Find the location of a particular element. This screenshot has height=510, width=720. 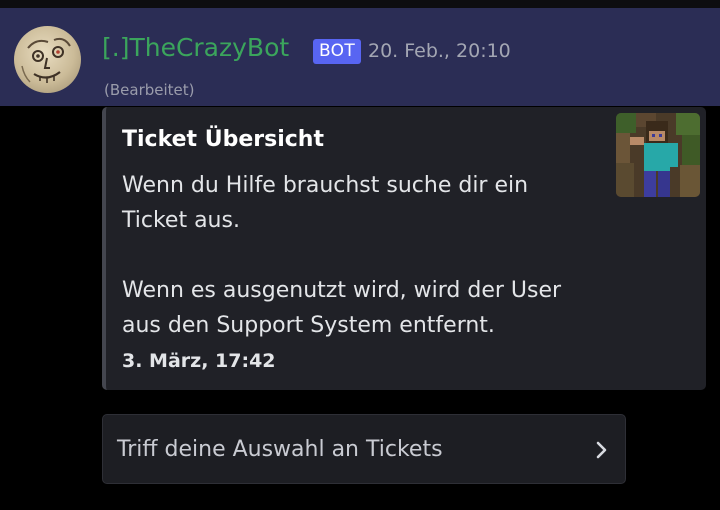

edited-label: (Bearbeitet) is located at coordinates (149, 90).